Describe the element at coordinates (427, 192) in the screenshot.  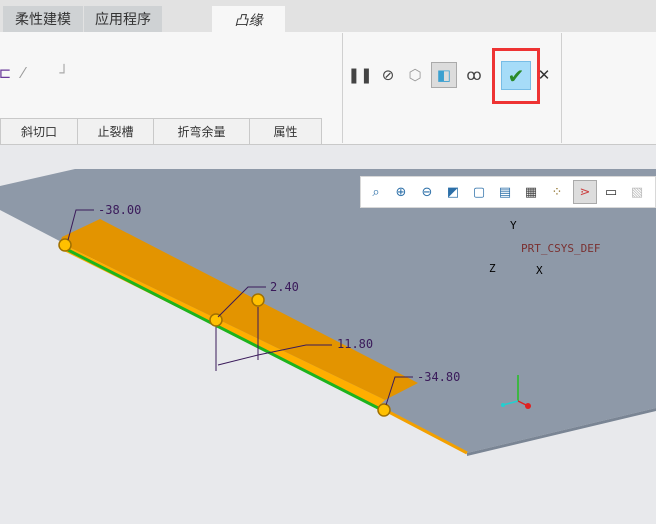
I see `zoom-out-icon: ⊖` at that location.